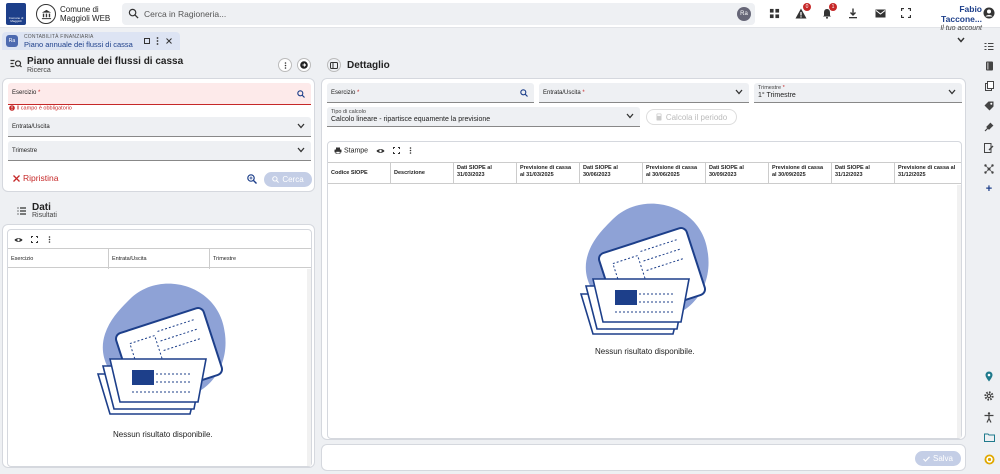  Describe the element at coordinates (21, 211) in the screenshot. I see `list-icon` at that location.